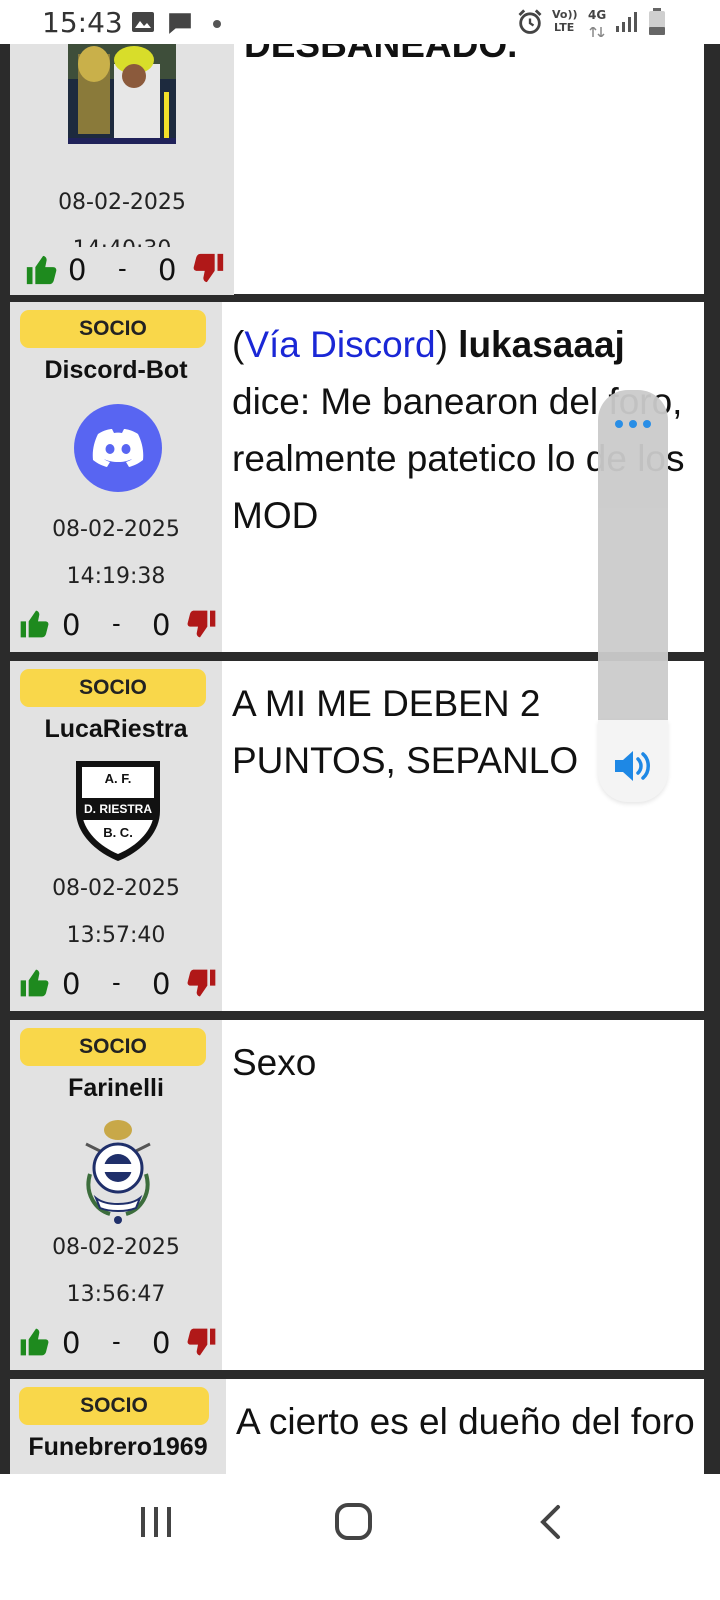  What do you see at coordinates (274, 1062) in the screenshot?
I see `message-text: Sexo` at bounding box center [274, 1062].